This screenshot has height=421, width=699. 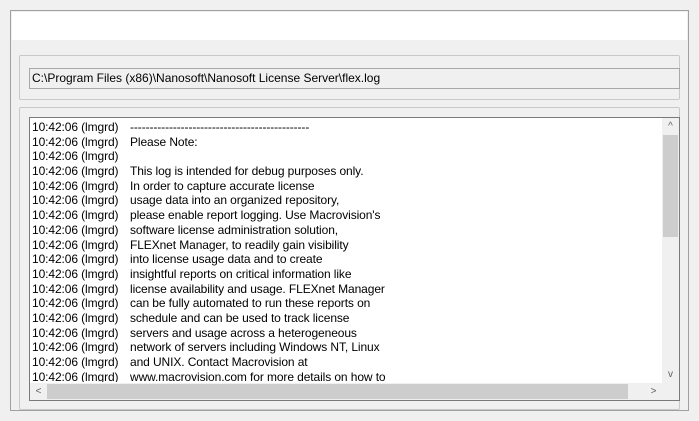 What do you see at coordinates (349, 26) in the screenshot?
I see `top-strip` at bounding box center [349, 26].